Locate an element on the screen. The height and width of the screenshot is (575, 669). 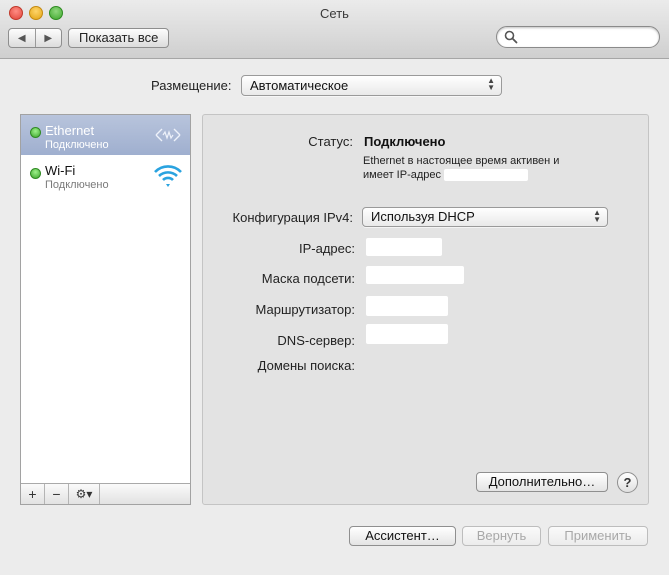
search-icon is located at coordinates (511, 37).